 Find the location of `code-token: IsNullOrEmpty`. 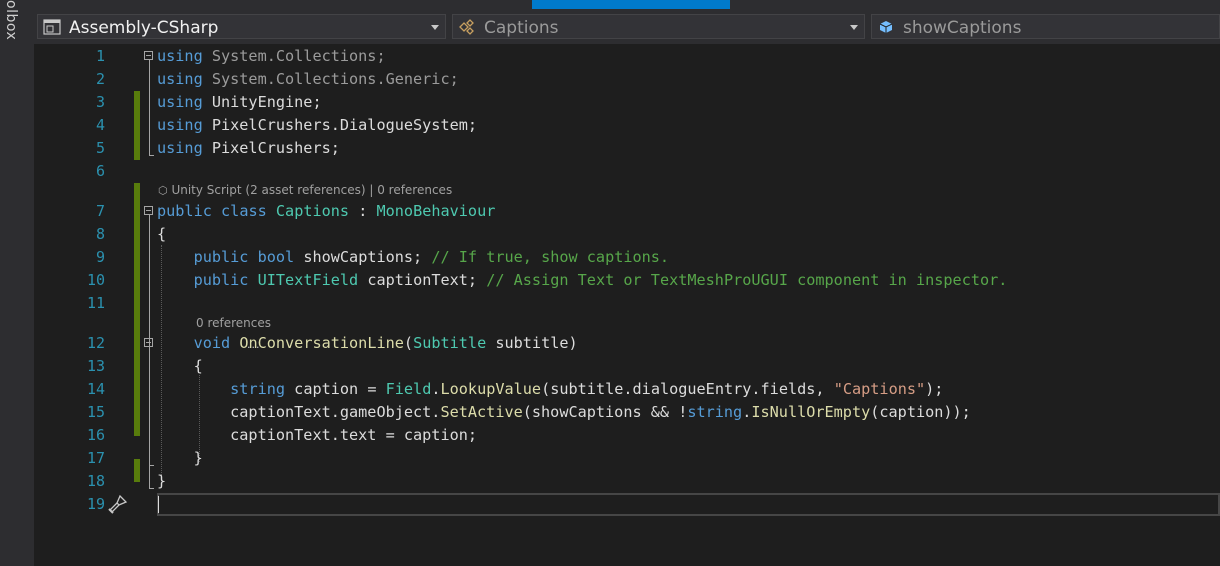

code-token: IsNullOrEmpty is located at coordinates (811, 412).